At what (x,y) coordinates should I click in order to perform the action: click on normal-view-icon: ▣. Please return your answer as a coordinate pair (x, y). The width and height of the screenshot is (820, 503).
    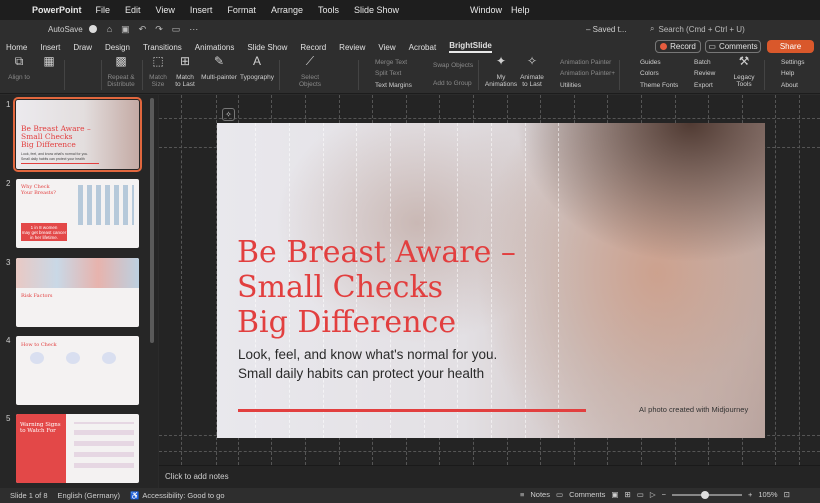
    Looking at the image, I should click on (614, 494).